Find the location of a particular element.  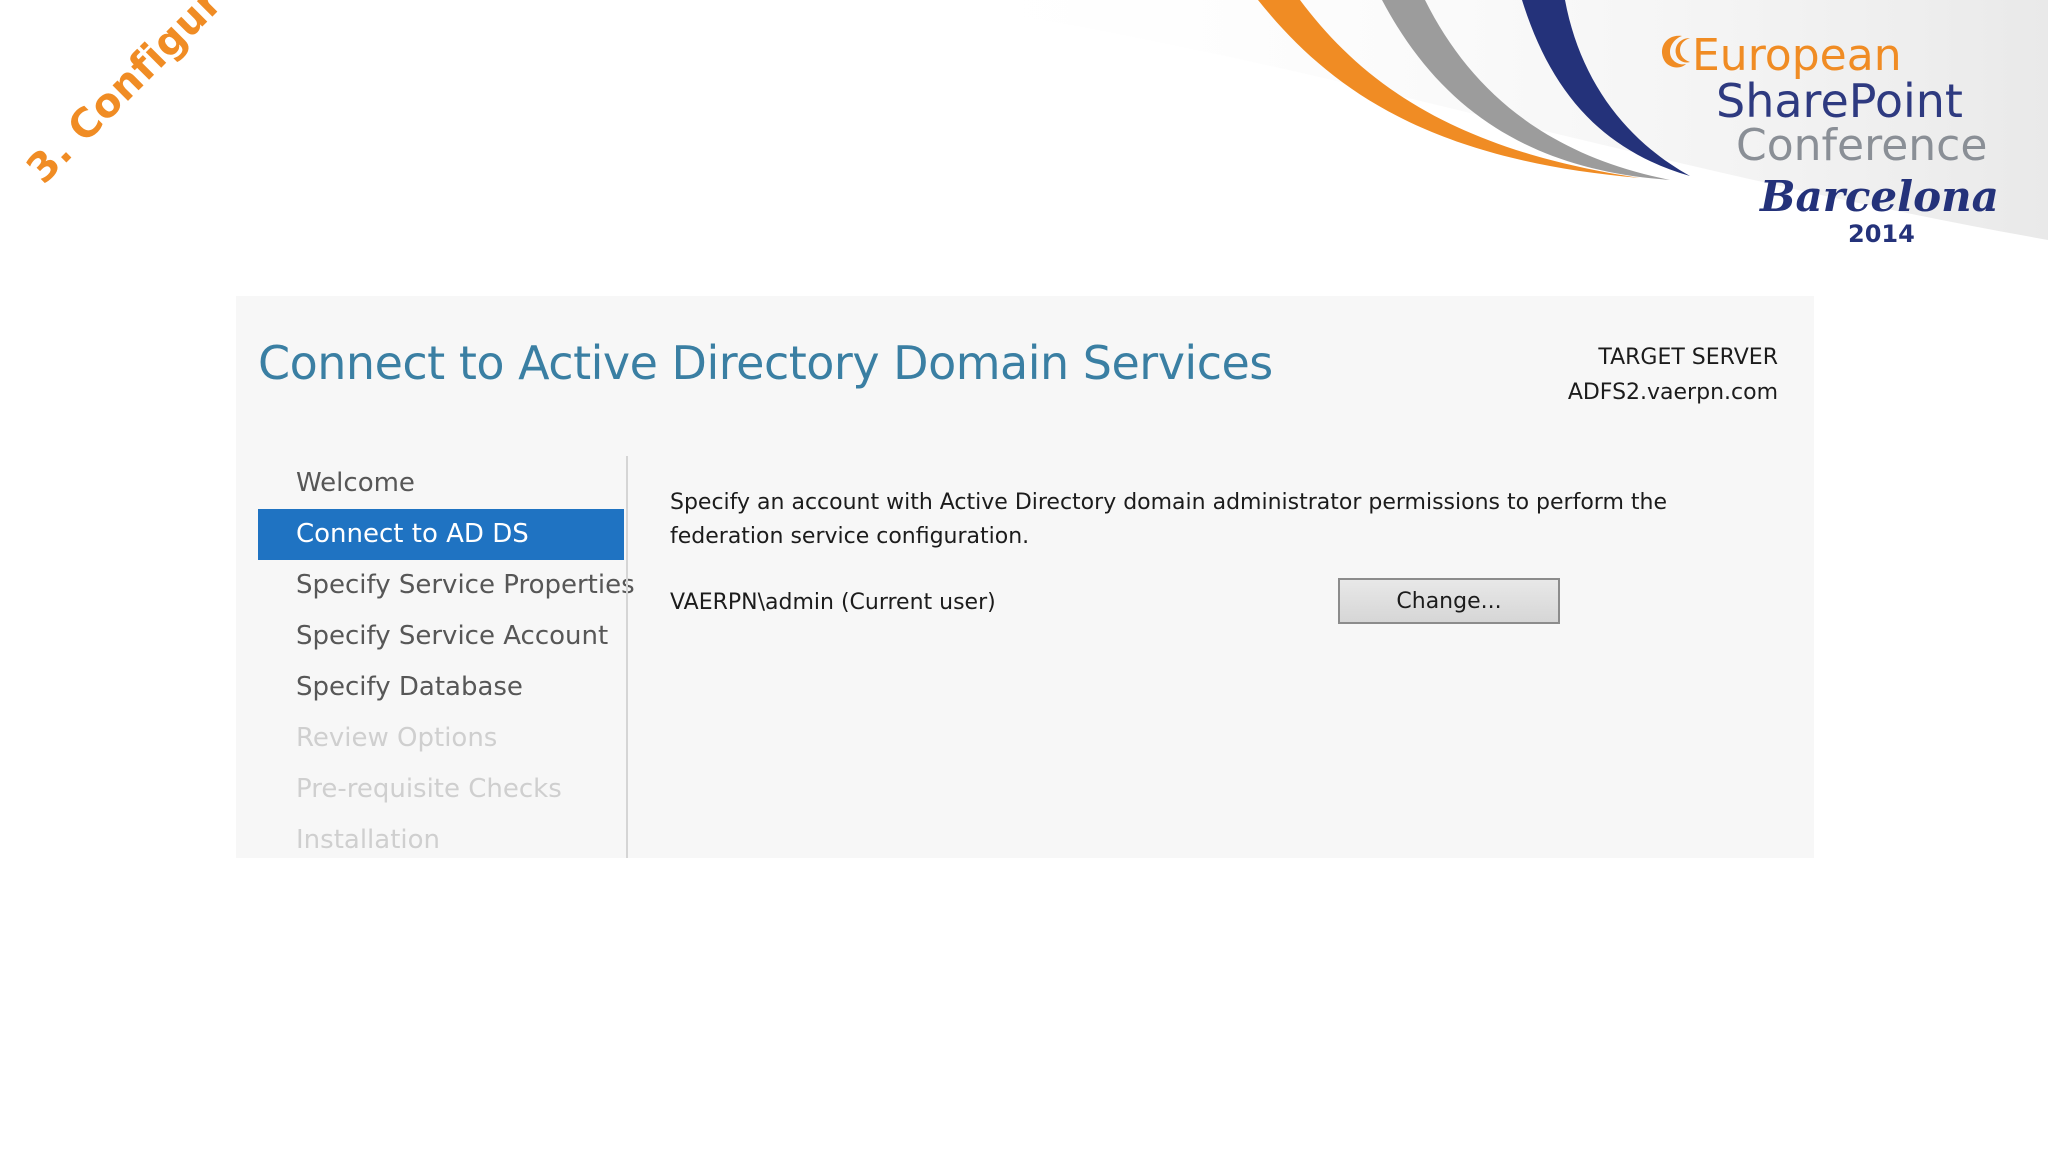

nav-step-installation: Installation is located at coordinates (368, 840).